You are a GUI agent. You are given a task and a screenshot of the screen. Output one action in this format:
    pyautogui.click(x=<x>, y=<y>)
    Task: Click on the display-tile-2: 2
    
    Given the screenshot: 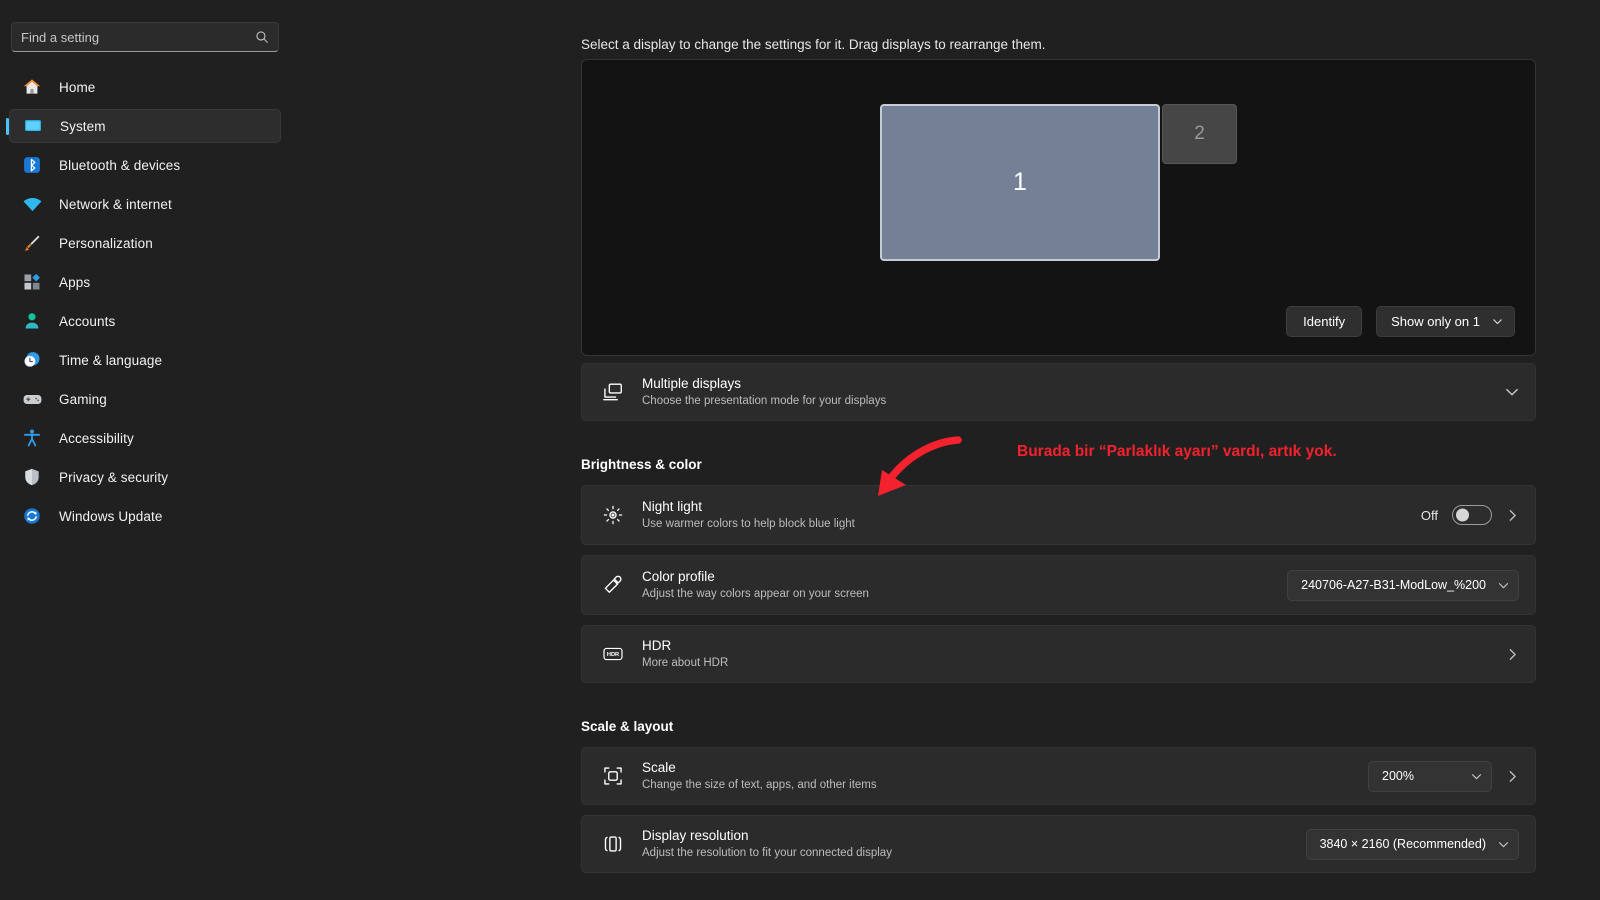 What is the action you would take?
    pyautogui.click(x=1199, y=134)
    